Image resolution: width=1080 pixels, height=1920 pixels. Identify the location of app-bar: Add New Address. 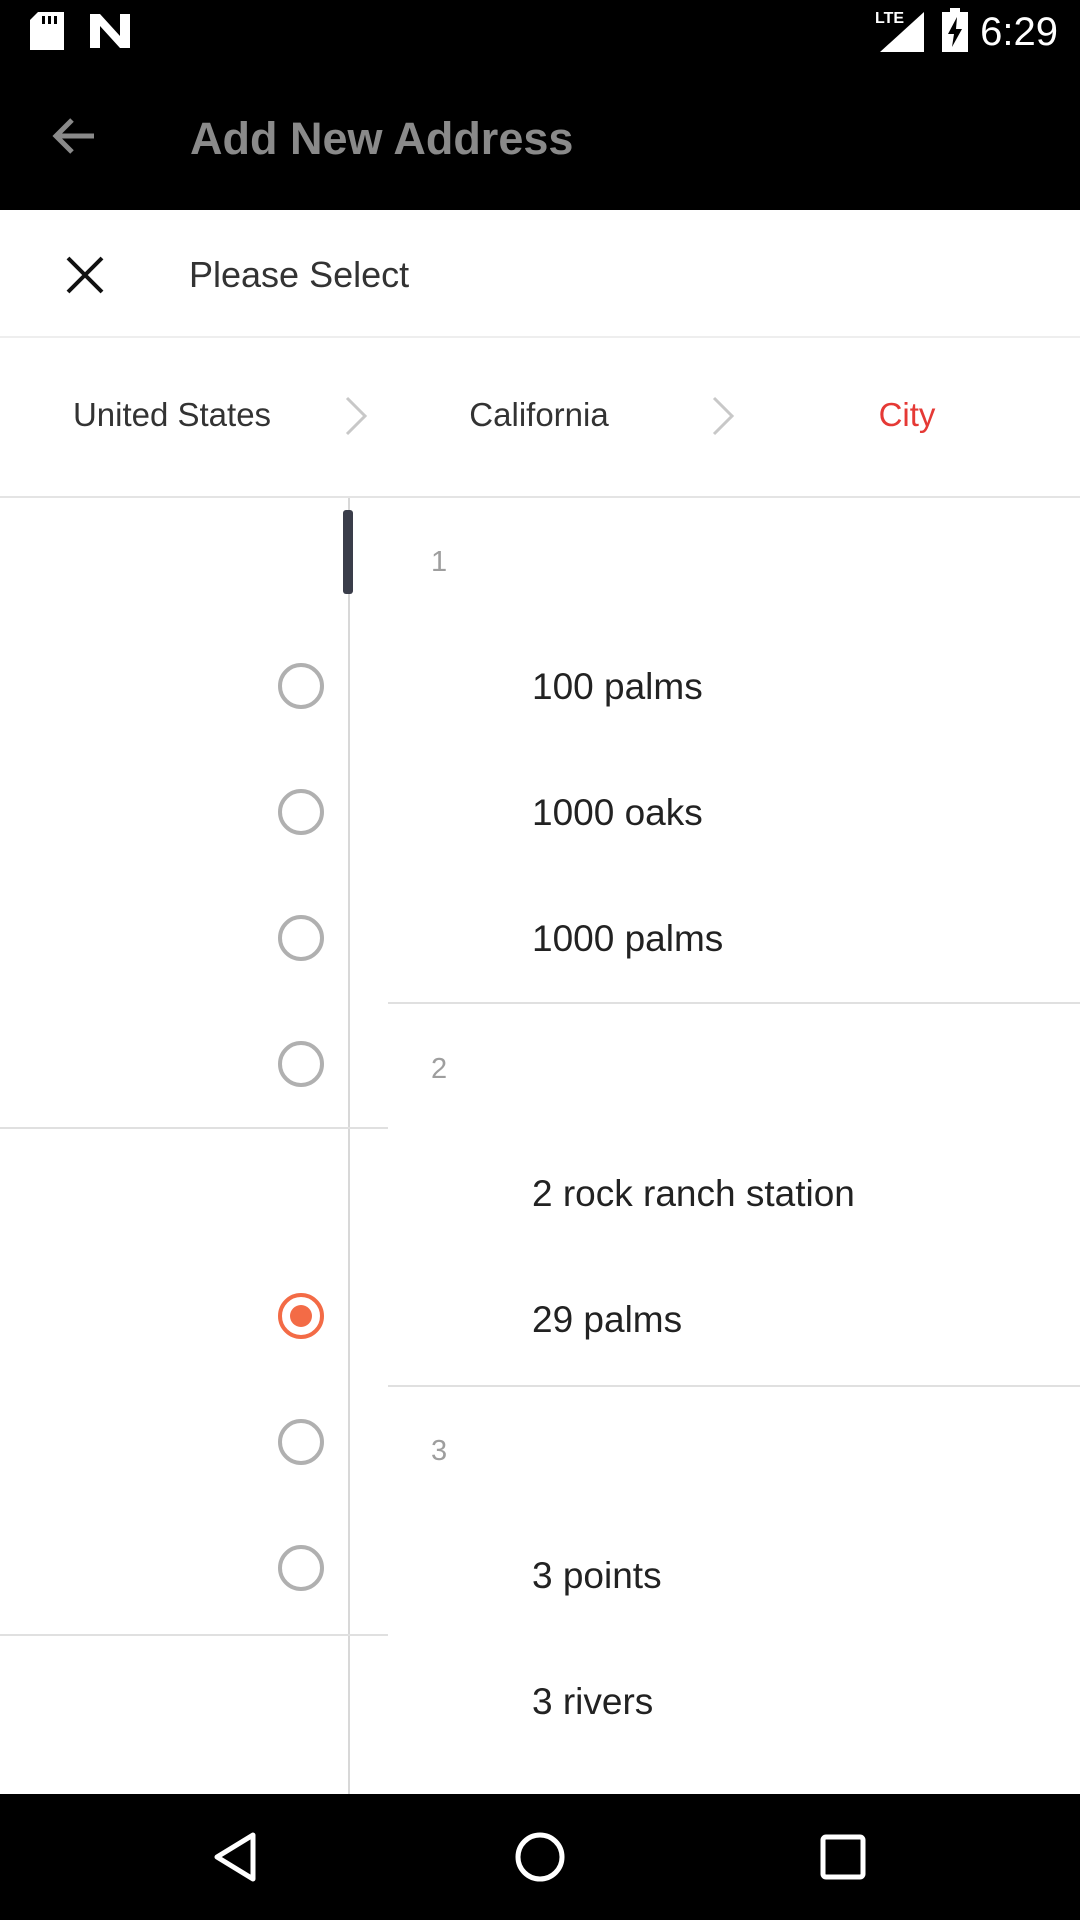
(540, 136).